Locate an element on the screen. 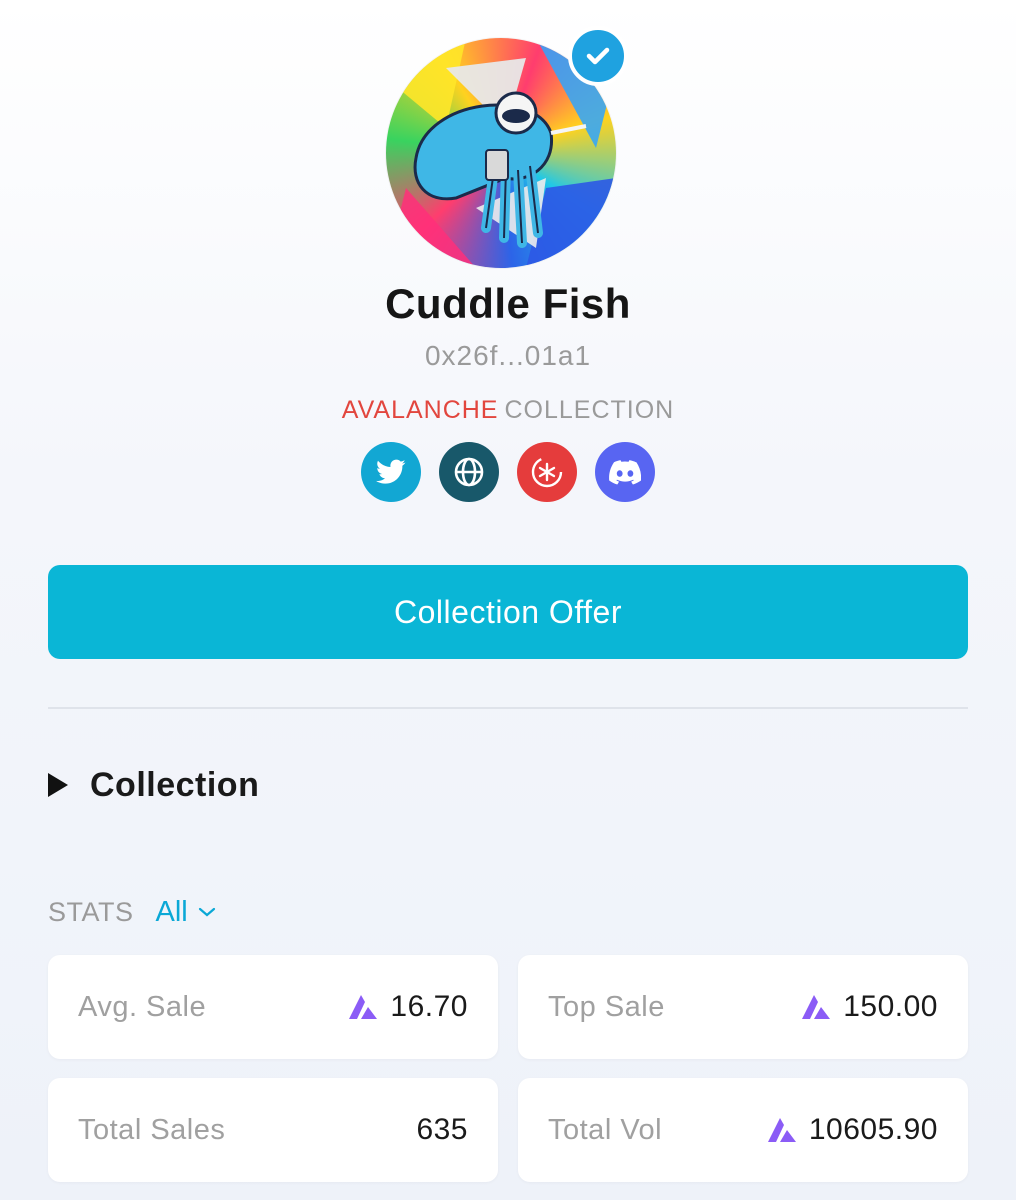 The height and width of the screenshot is (1200, 1016). stats-label: STATS is located at coordinates (91, 911).